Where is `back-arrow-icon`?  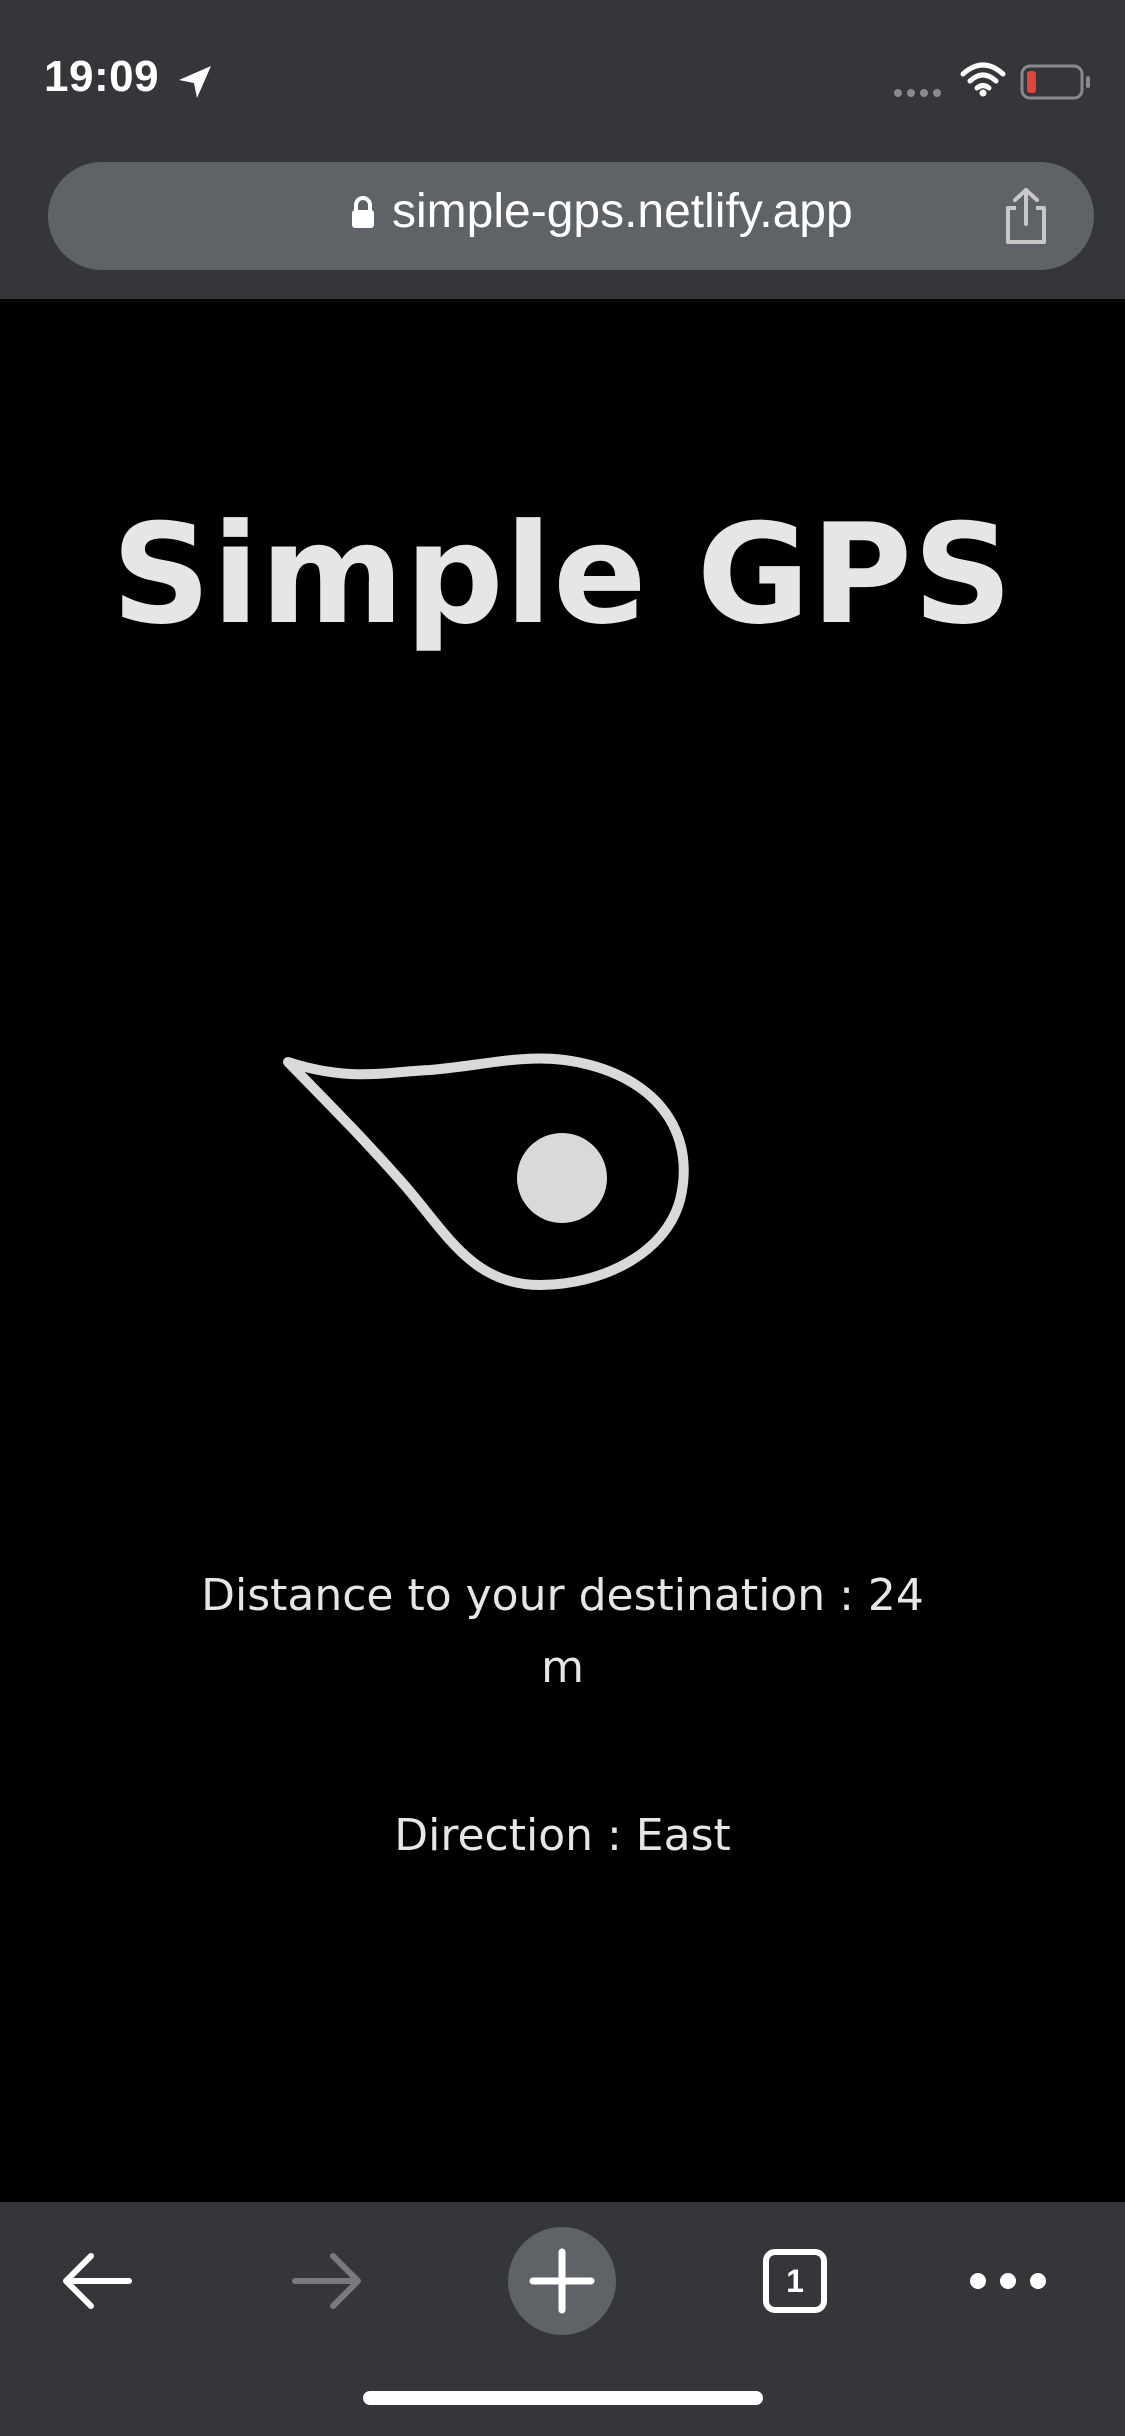 back-arrow-icon is located at coordinates (97, 2281).